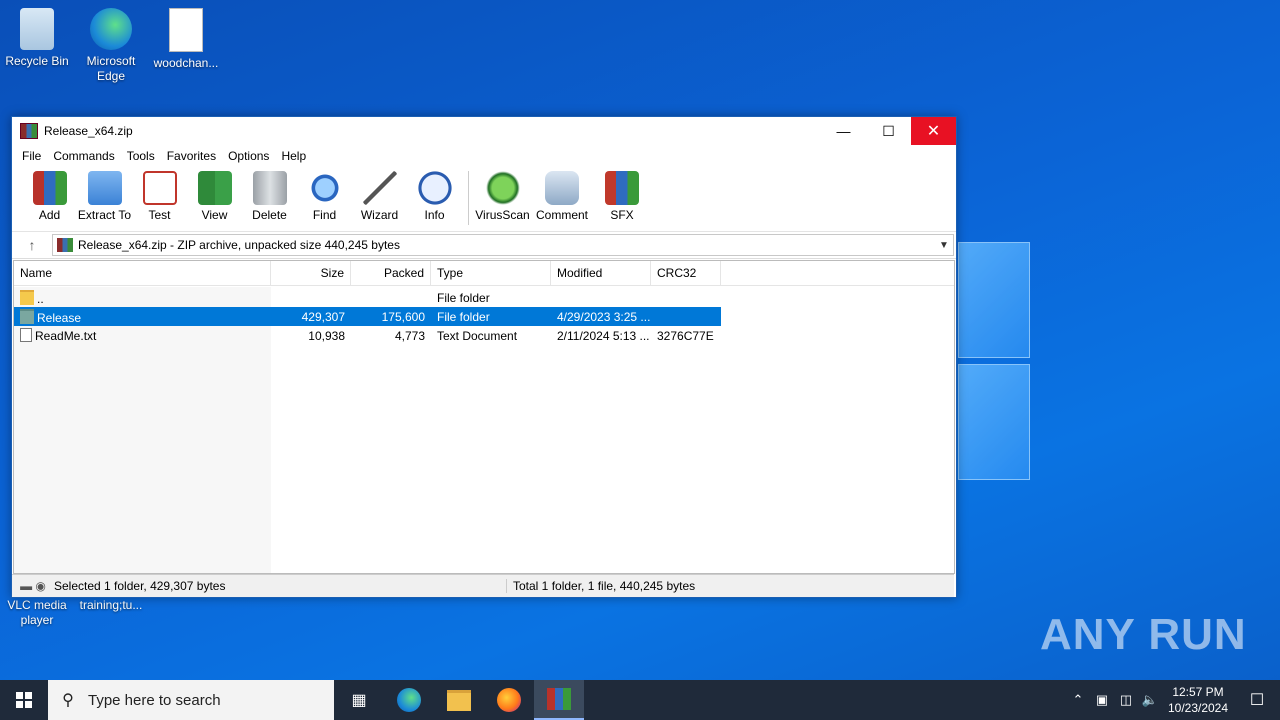  Describe the element at coordinates (111, 29) in the screenshot. I see `edge-icon` at that location.